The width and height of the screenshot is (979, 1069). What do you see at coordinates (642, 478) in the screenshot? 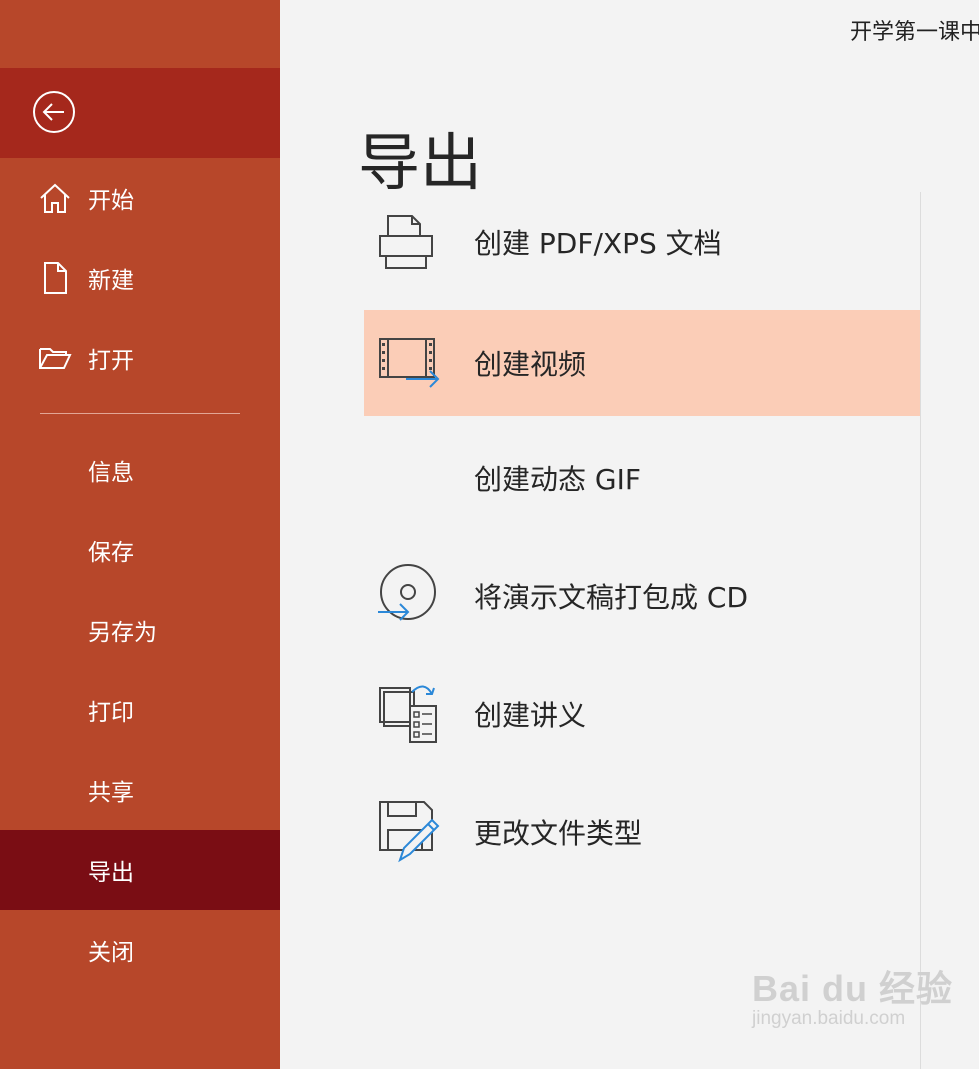
I see `export-option-gif: 创建动态 GIF` at bounding box center [642, 478].